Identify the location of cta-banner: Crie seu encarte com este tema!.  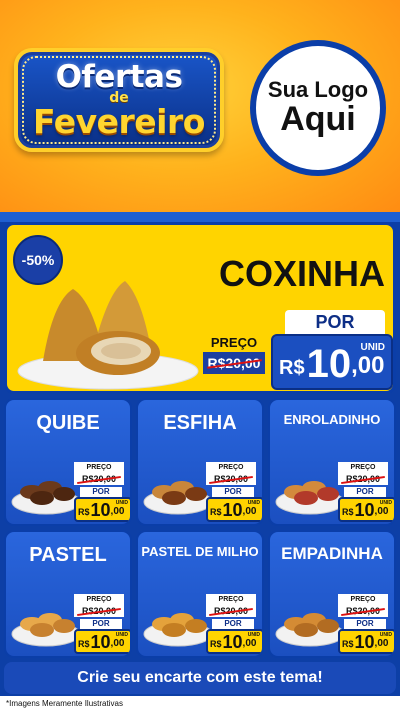
(200, 678).